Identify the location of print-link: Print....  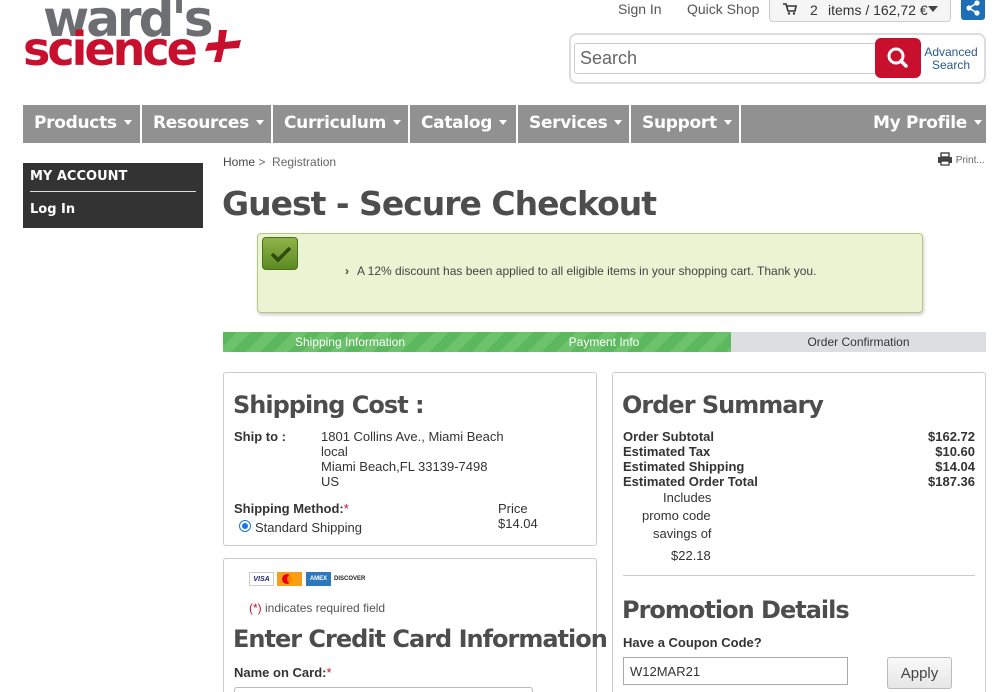
(961, 159).